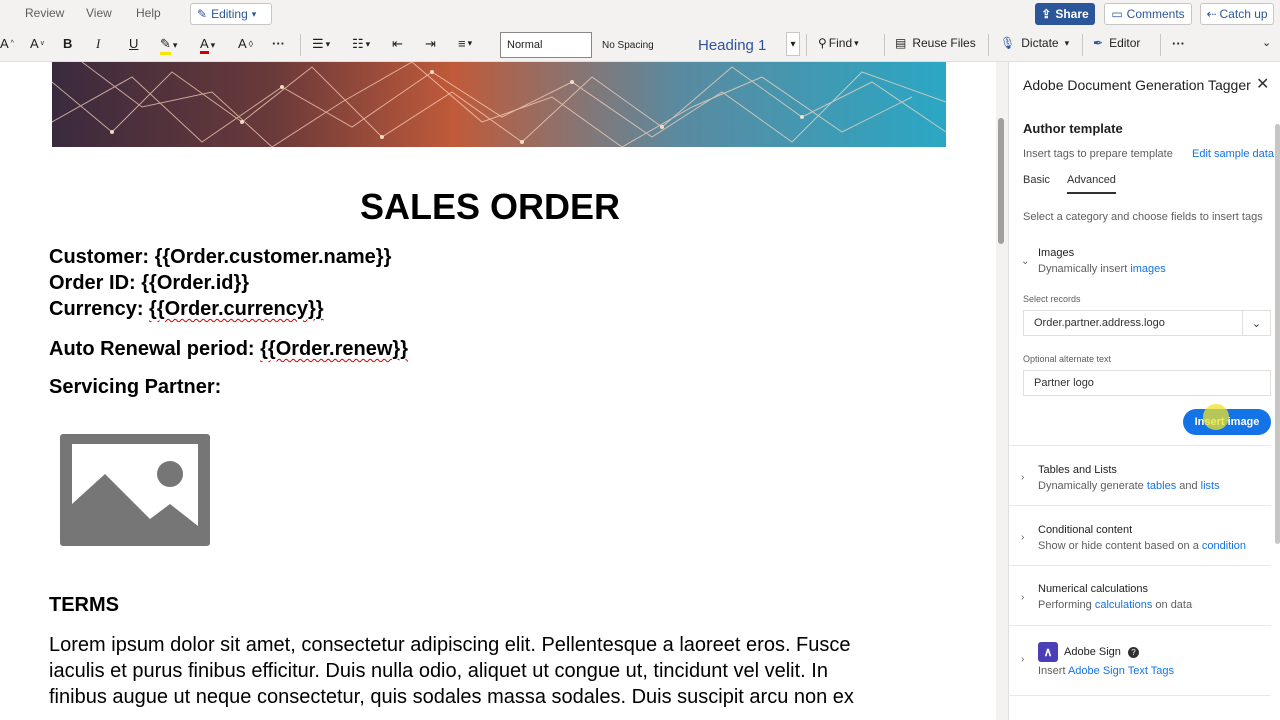  What do you see at coordinates (935, 43) in the screenshot?
I see `reuse-files-button: ▤ Reuse Files` at bounding box center [935, 43].